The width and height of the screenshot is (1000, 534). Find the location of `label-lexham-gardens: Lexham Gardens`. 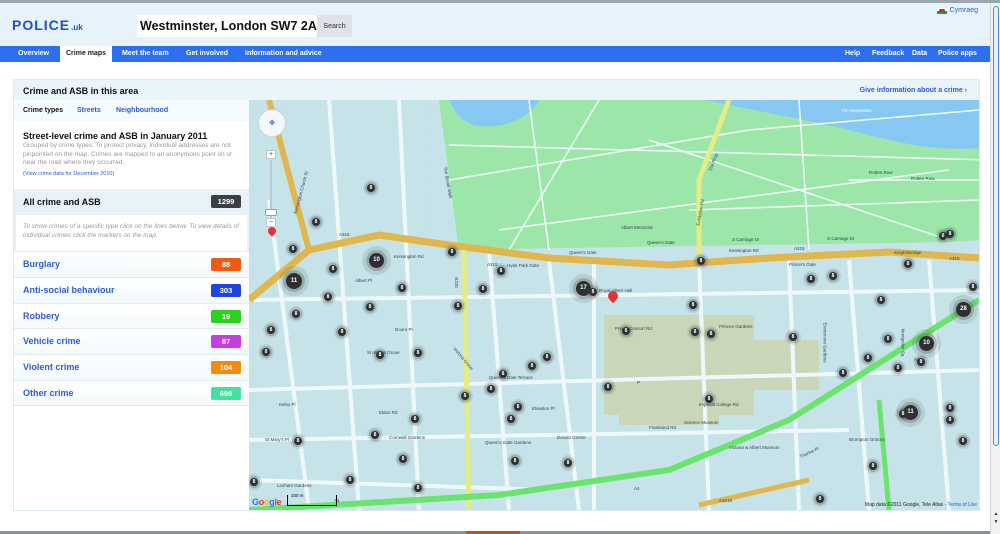

label-lexham-gardens: Lexham Gardens is located at coordinates (294, 485).